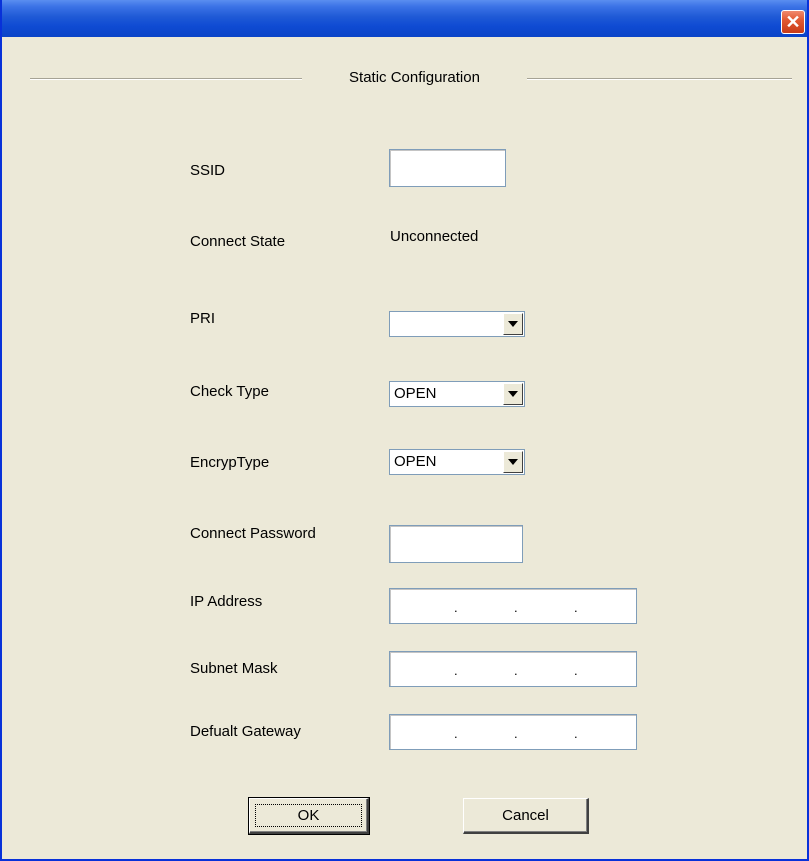  I want to click on cancel-button: Cancel, so click(526, 816).